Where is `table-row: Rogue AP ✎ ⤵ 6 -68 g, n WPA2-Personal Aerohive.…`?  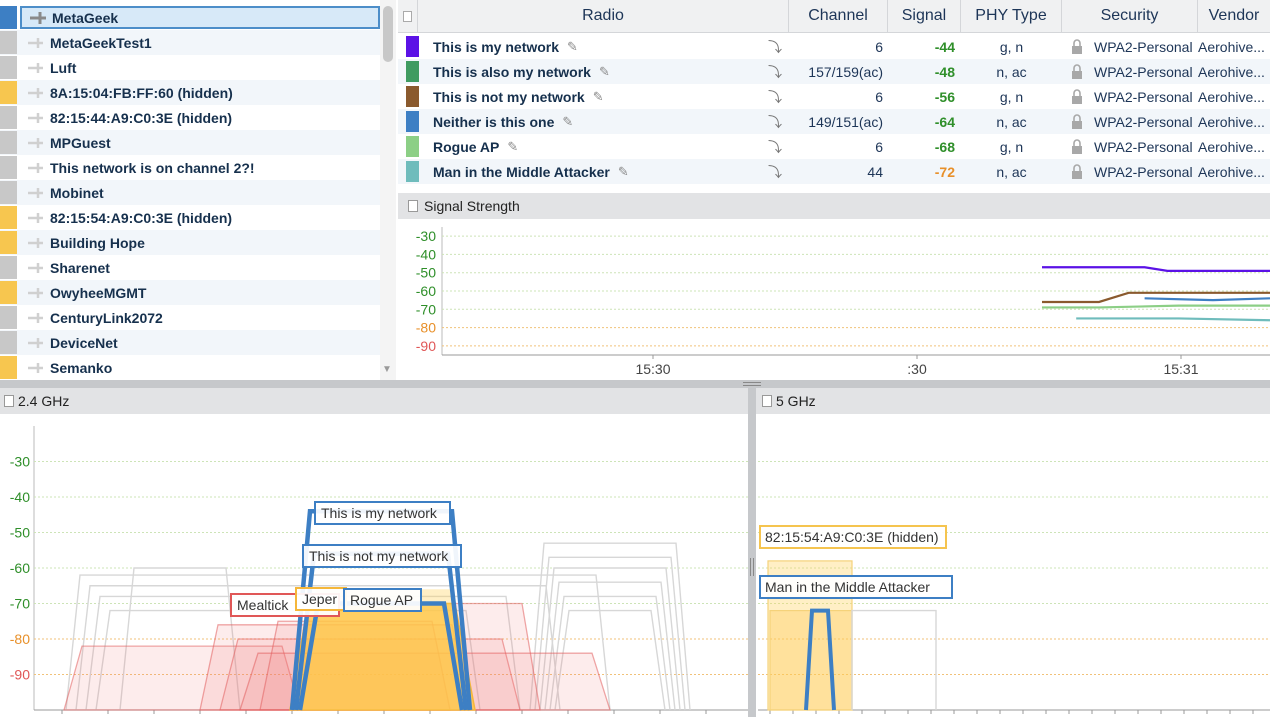 table-row: Rogue AP ✎ ⤵ 6 -68 g, n WPA2-Personal Aerohive.… is located at coordinates (834, 146).